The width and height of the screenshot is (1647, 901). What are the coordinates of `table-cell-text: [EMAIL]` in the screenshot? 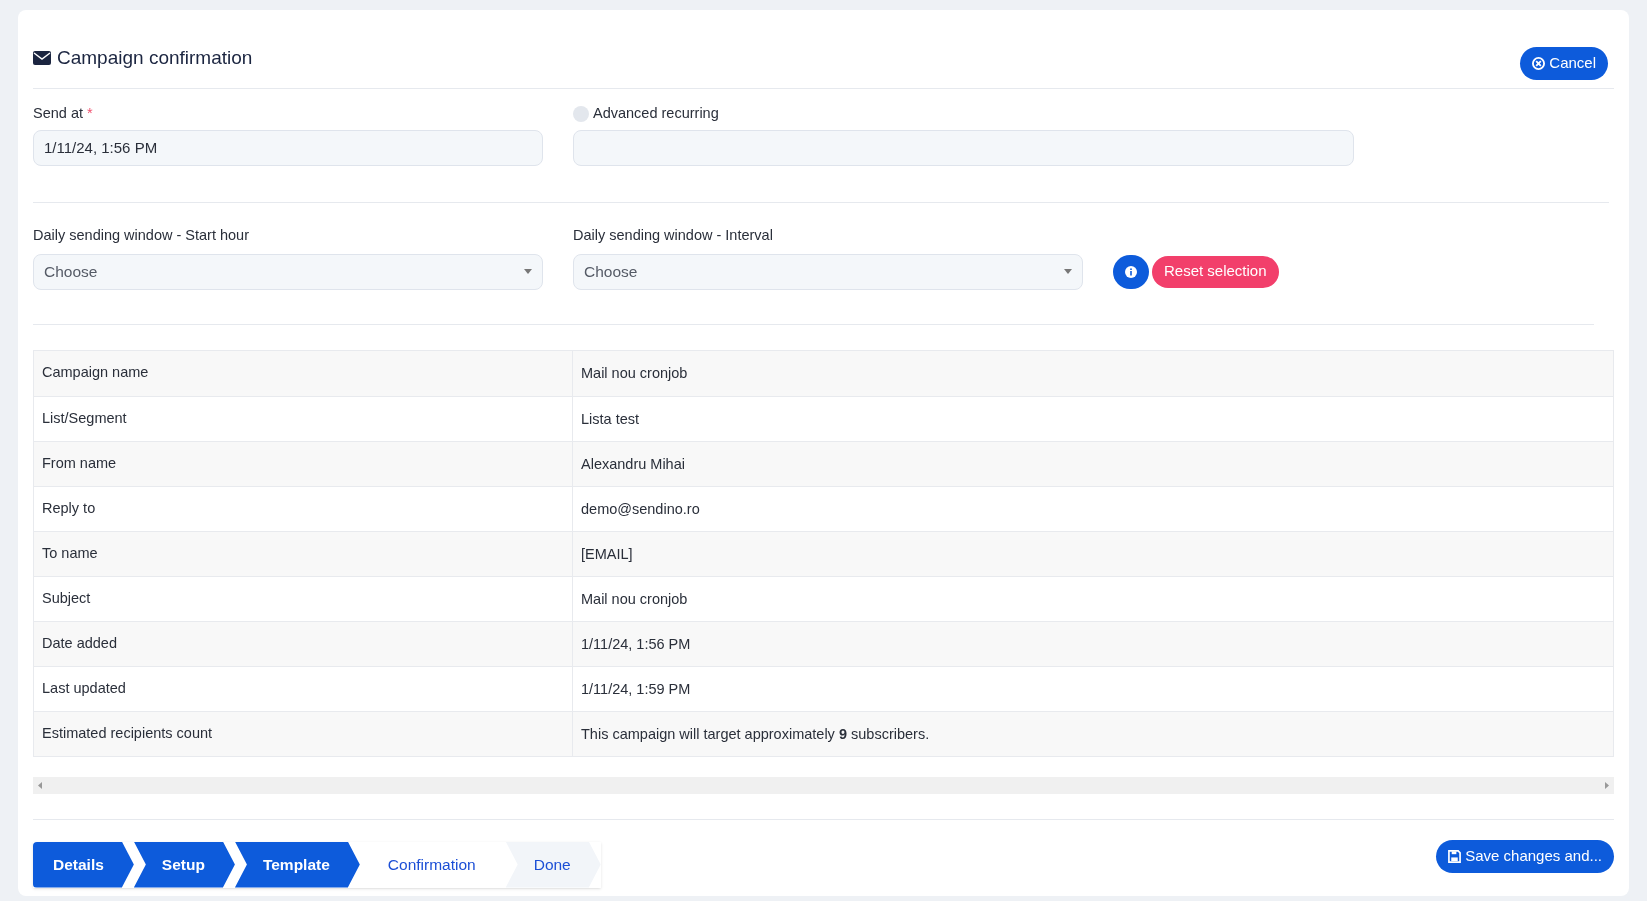 It's located at (607, 554).